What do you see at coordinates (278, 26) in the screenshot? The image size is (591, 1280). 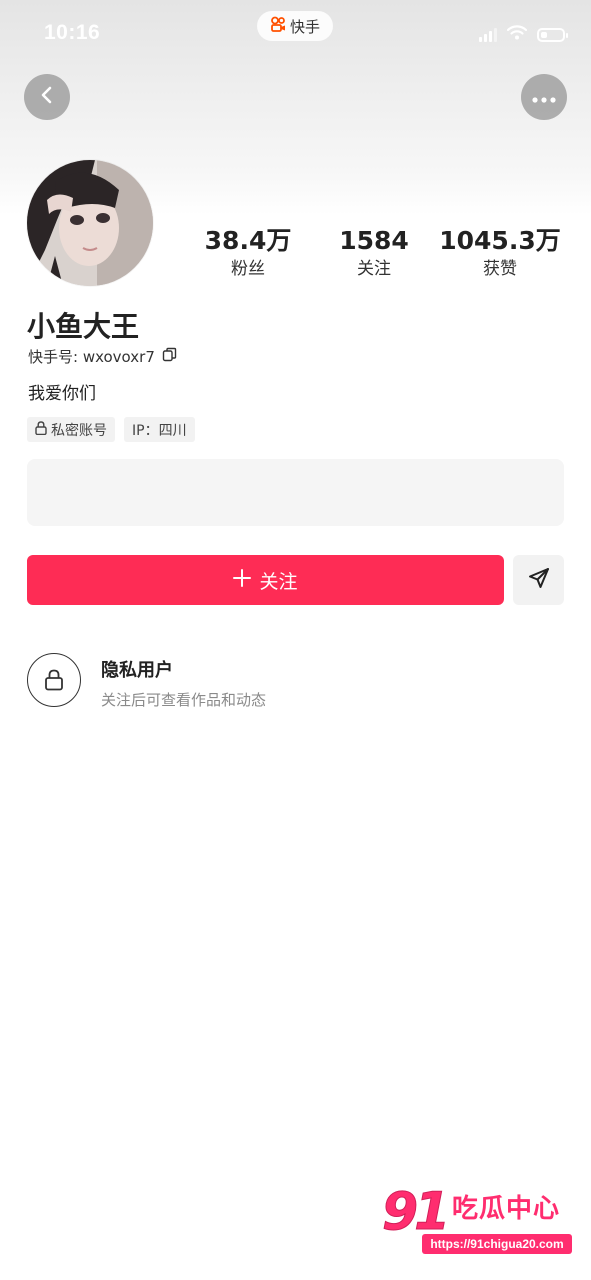 I see `kuaishou-logo-icon` at bounding box center [278, 26].